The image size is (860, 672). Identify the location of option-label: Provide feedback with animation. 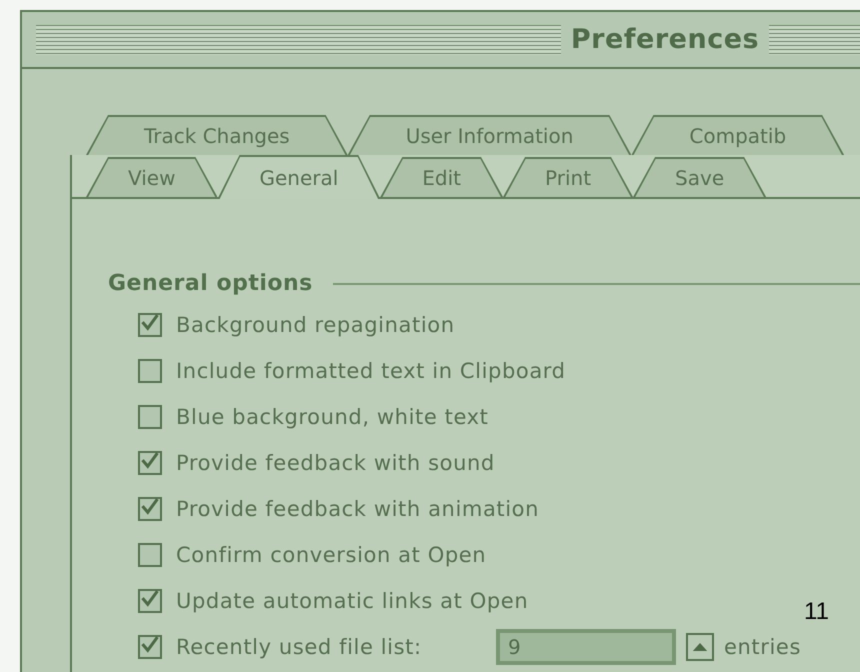
(358, 509).